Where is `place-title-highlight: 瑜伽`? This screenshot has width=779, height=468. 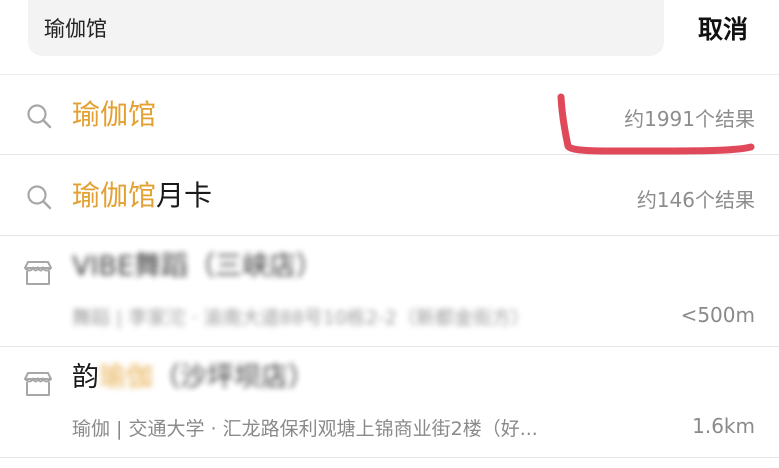 place-title-highlight: 瑜伽 is located at coordinates (126, 377).